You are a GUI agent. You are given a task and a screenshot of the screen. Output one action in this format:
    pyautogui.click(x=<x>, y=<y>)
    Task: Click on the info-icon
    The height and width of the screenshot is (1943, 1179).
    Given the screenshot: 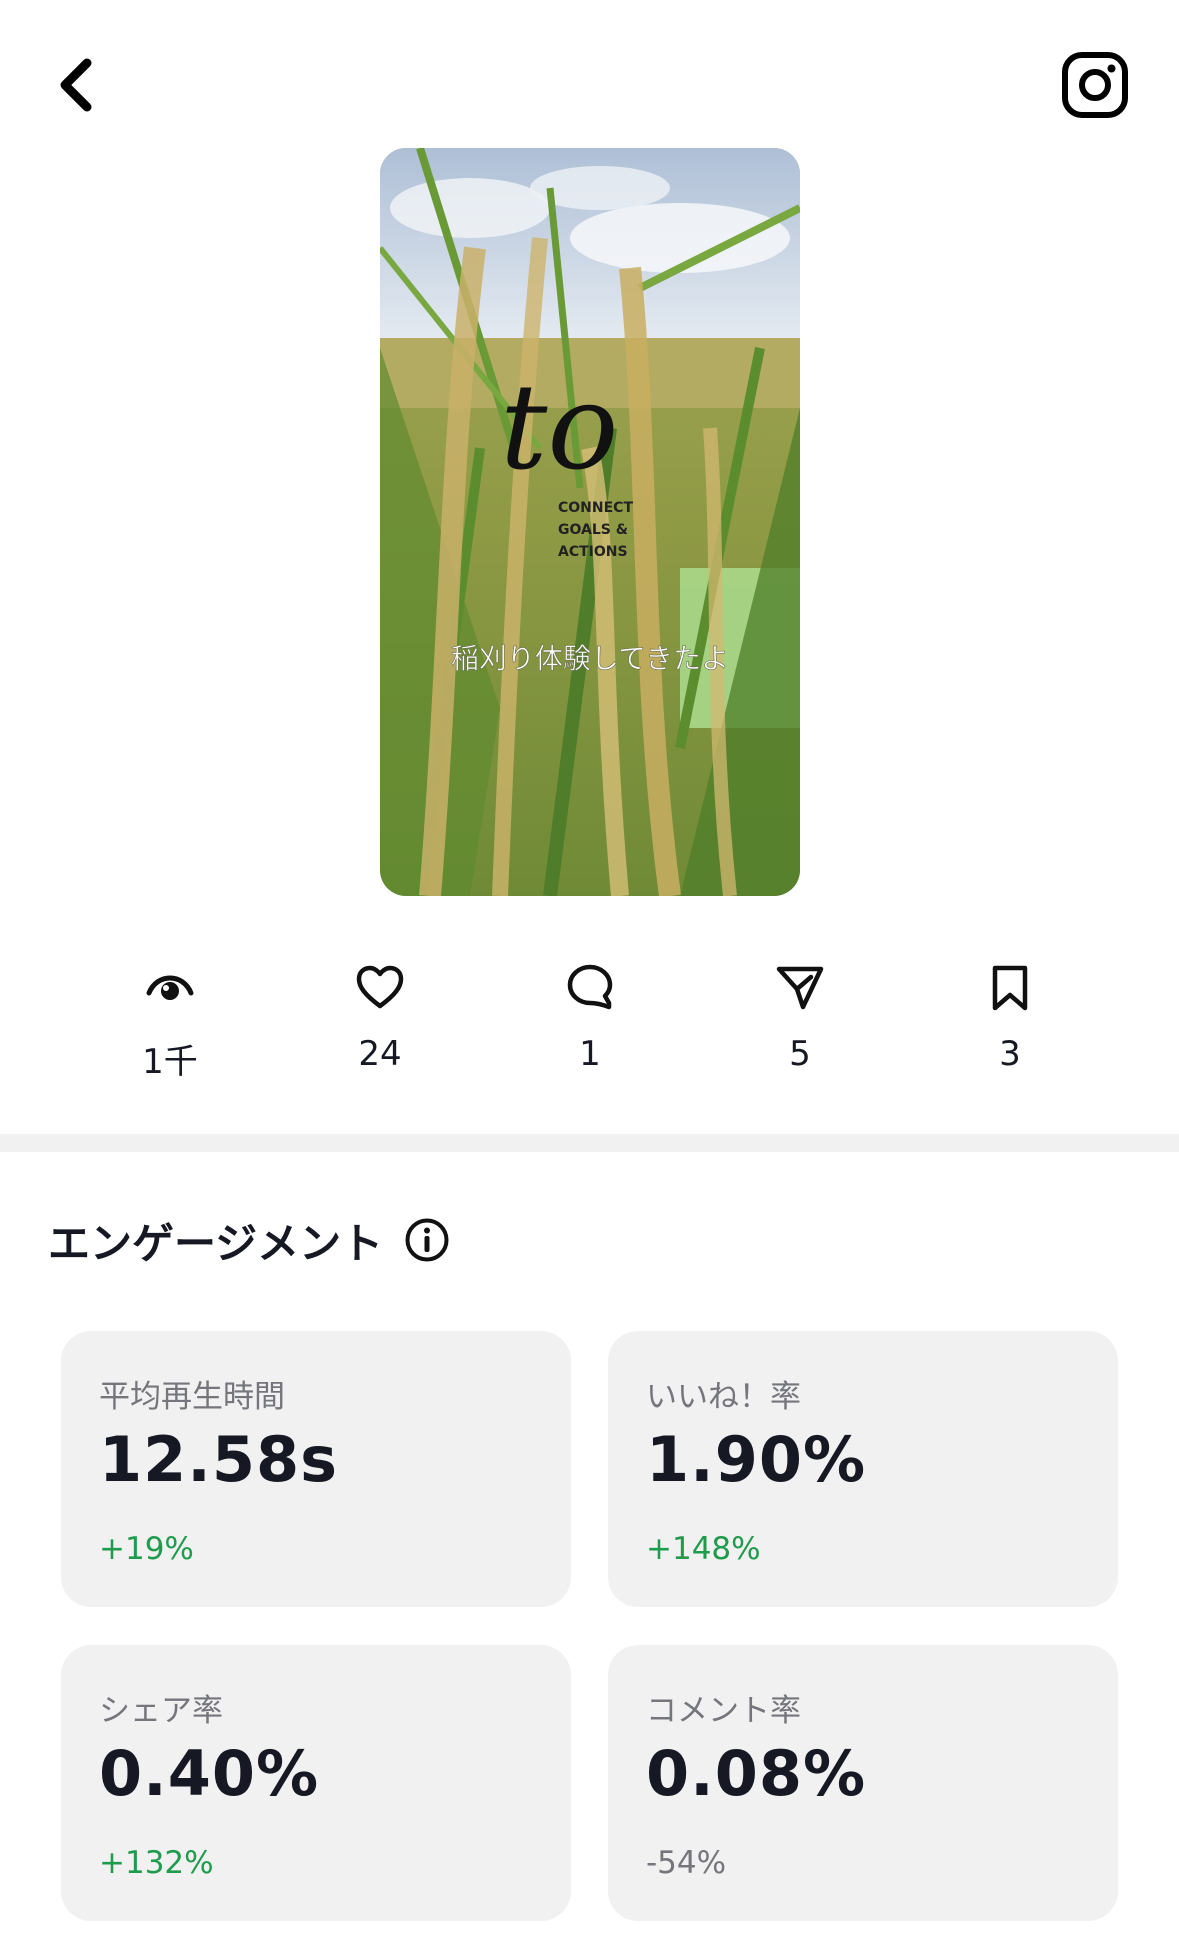 What is the action you would take?
    pyautogui.click(x=427, y=1240)
    